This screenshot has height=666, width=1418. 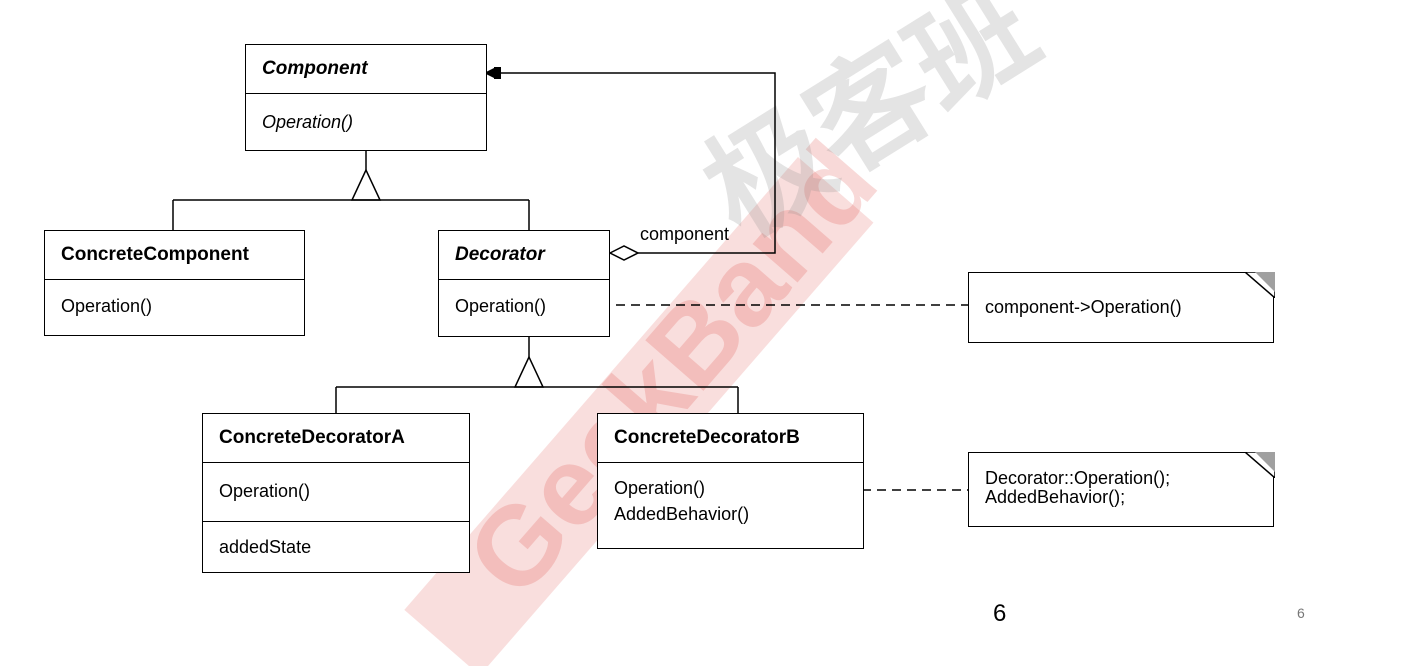 I want to click on class-name: ConcreteDecoratorB, so click(x=730, y=438).